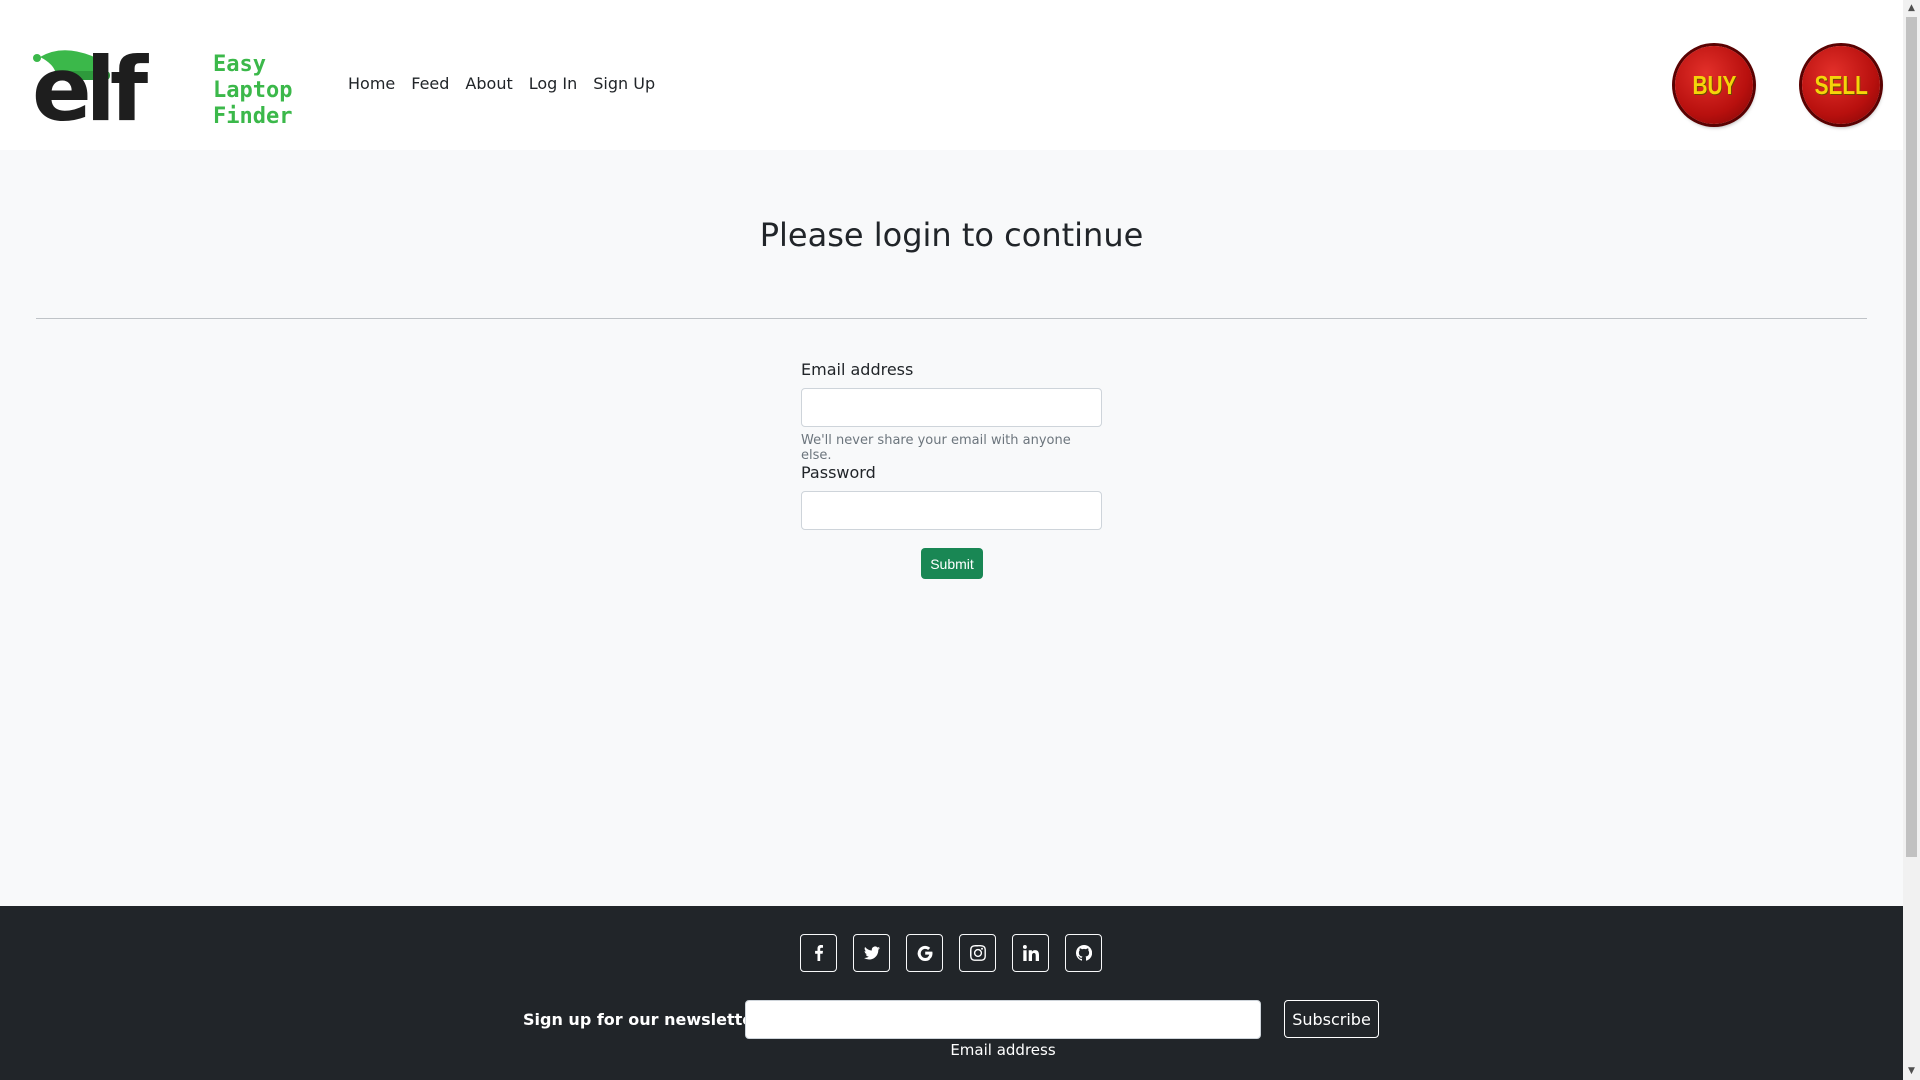  What do you see at coordinates (642, 1019) in the screenshot?
I see `newsletter-text: Sign up for our newsletter` at bounding box center [642, 1019].